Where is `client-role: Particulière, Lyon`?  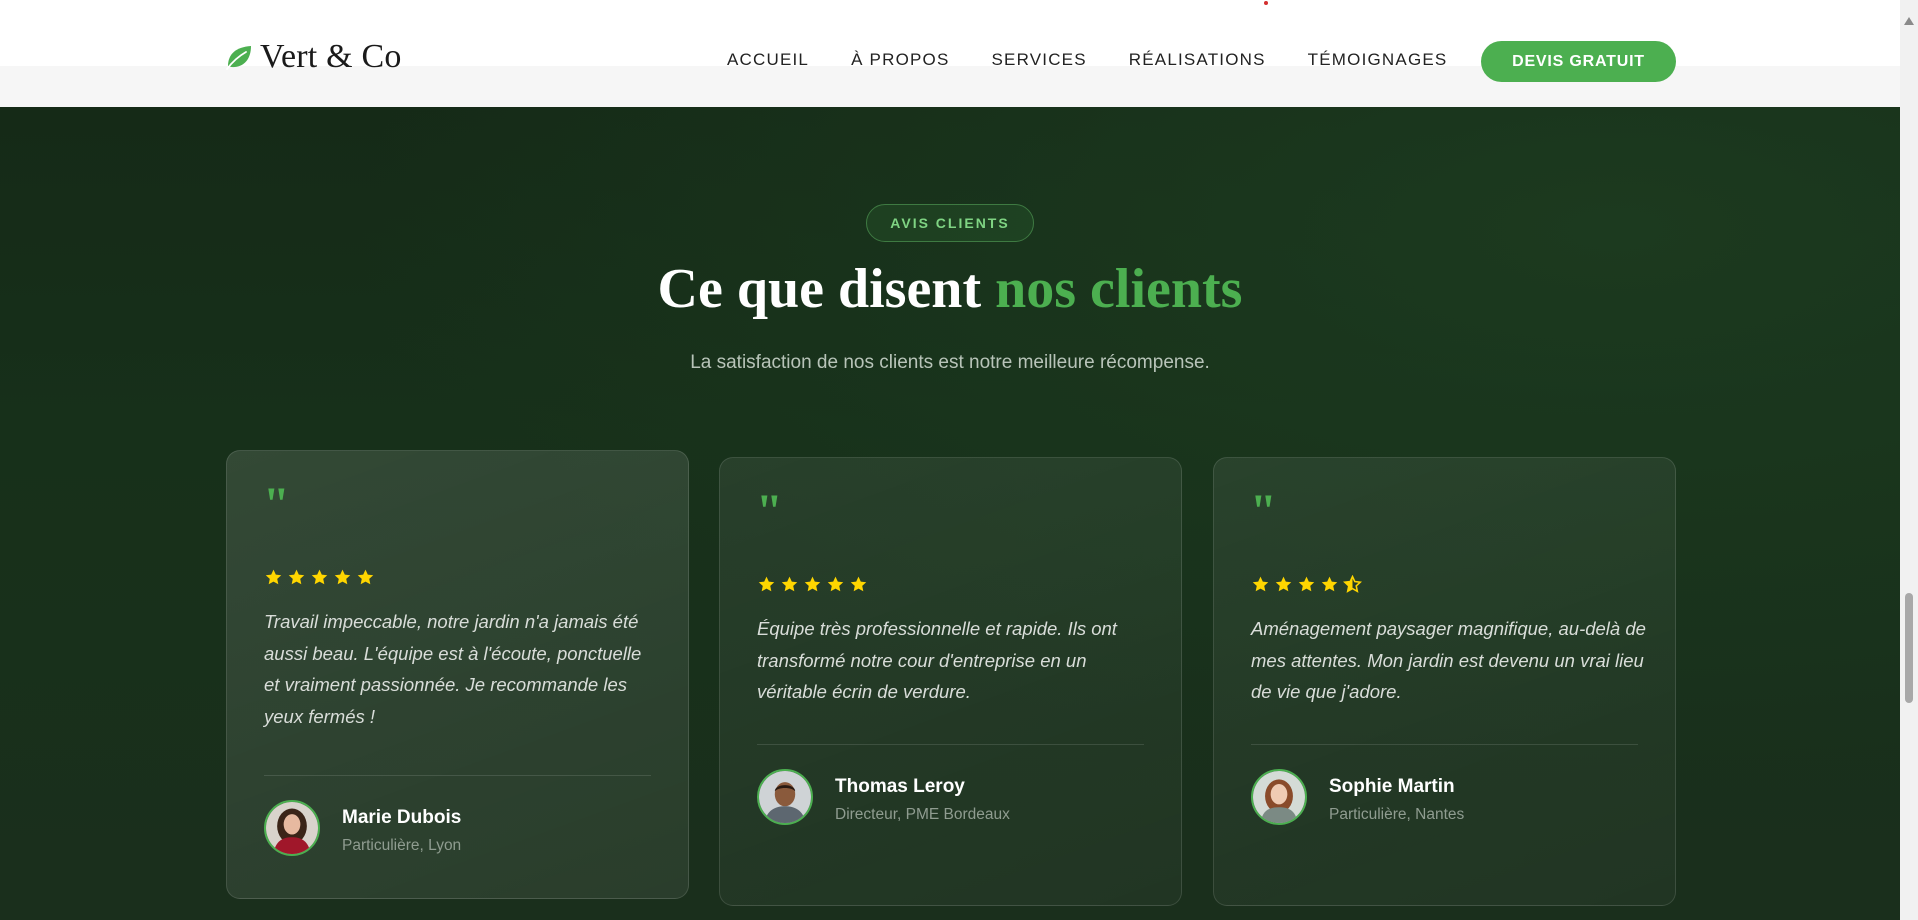
client-role: Particulière, Lyon is located at coordinates (402, 845).